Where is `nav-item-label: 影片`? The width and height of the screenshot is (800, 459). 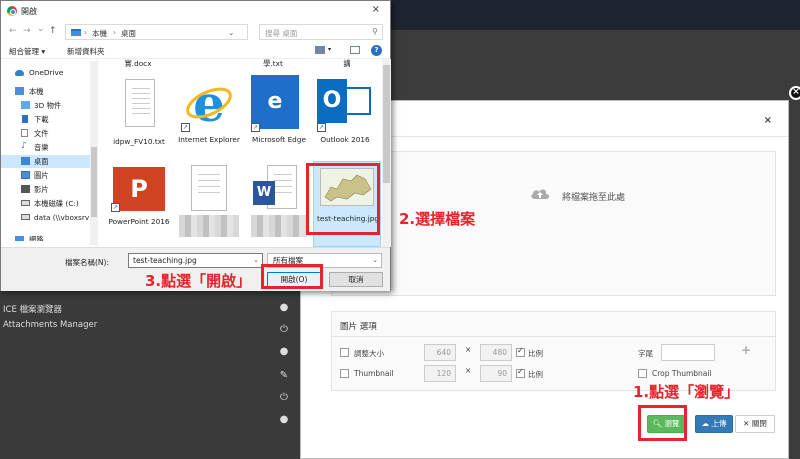 nav-item-label: 影片 is located at coordinates (41, 189).